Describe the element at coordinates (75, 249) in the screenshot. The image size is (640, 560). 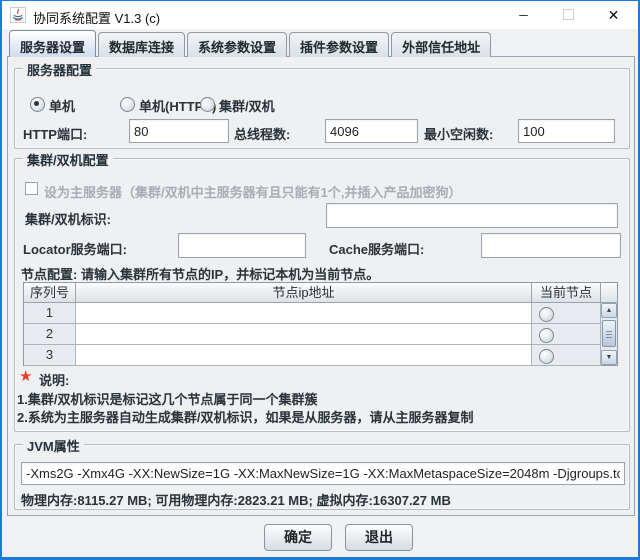
I see `locator-port-label: Locator服务端口:` at that location.